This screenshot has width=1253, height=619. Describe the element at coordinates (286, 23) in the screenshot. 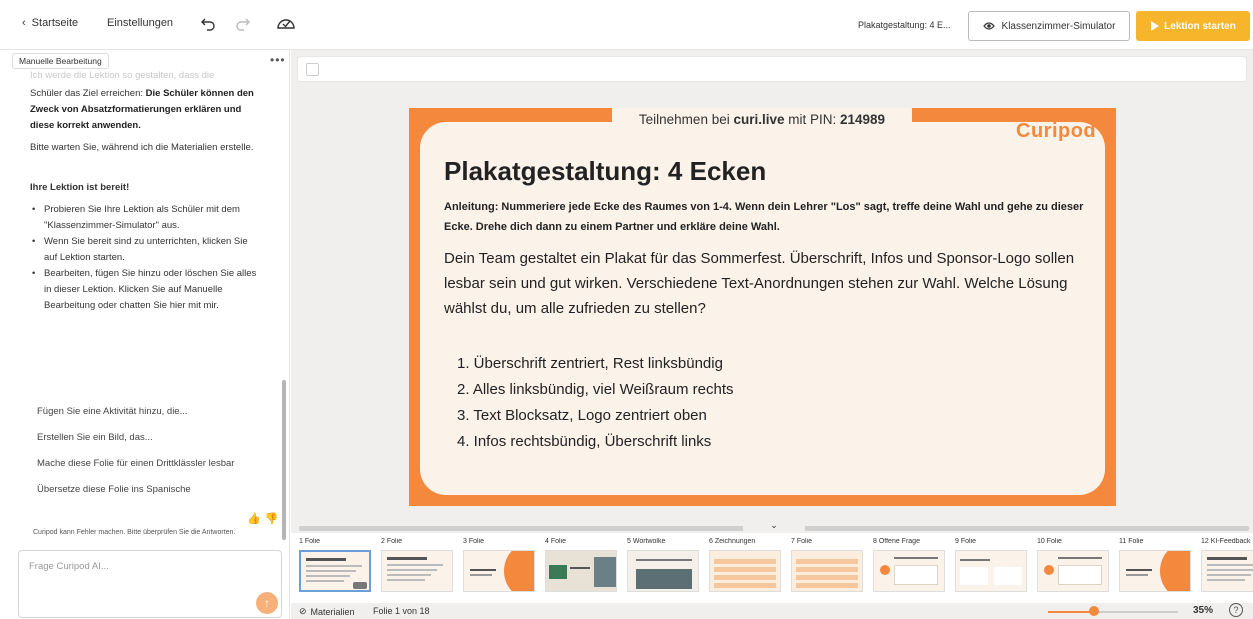

I see `gauge-check-icon` at that location.